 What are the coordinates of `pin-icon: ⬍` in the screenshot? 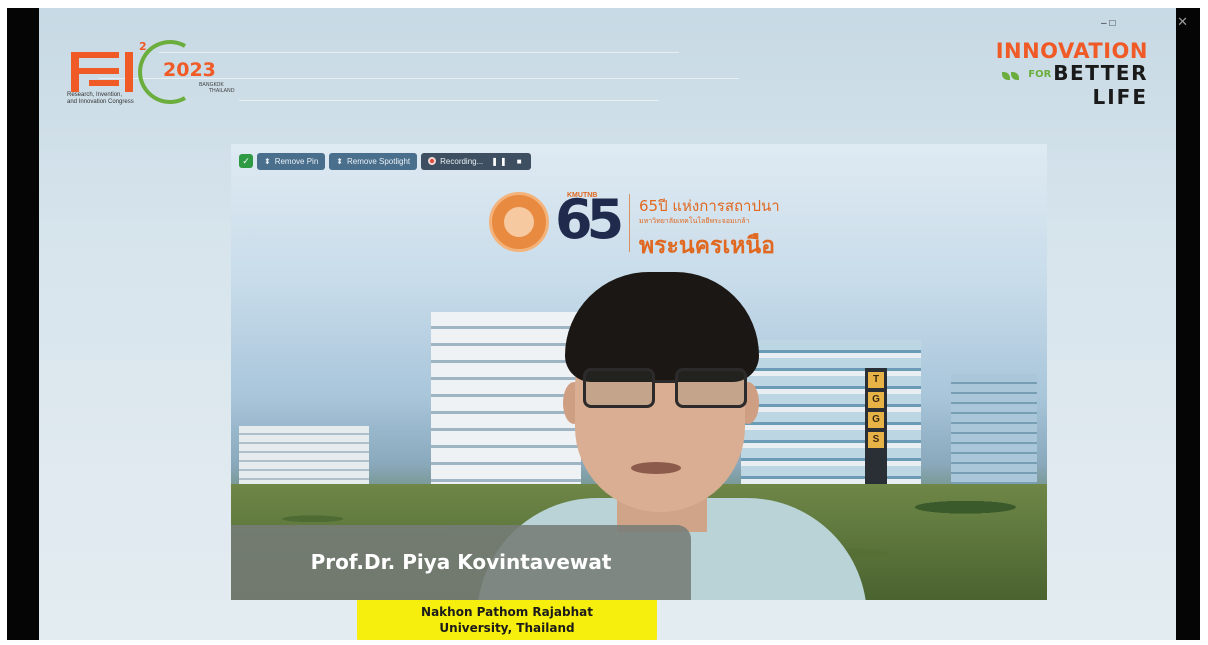 It's located at (267, 161).